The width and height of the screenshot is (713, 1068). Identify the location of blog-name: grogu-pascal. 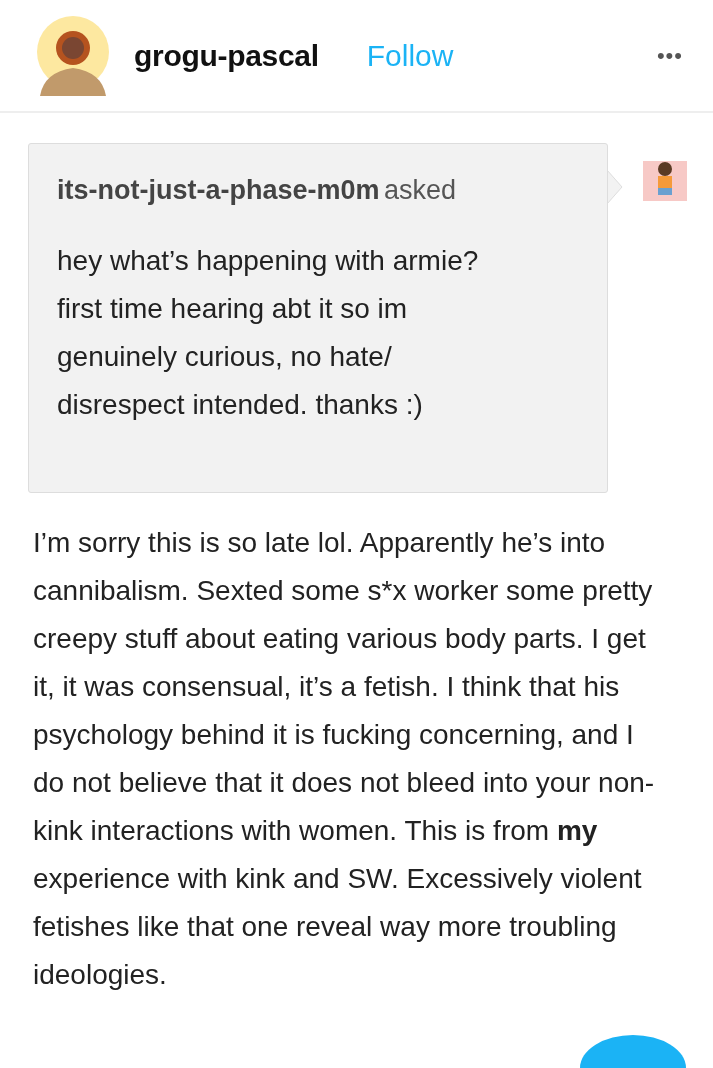
(226, 55).